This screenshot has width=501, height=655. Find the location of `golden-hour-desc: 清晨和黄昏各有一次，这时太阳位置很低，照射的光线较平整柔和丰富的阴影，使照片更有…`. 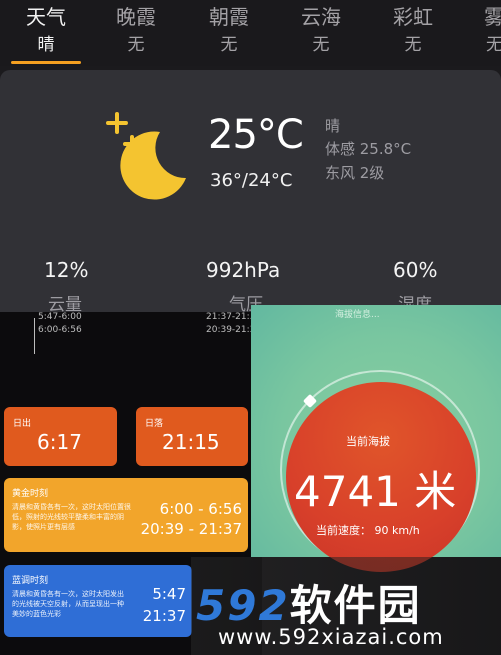

golden-hour-desc: 清晨和黄昏各有一次，这时太阳位置很低，照射的光线较平整柔和丰富的阴影，使照片更有… is located at coordinates (71, 517).